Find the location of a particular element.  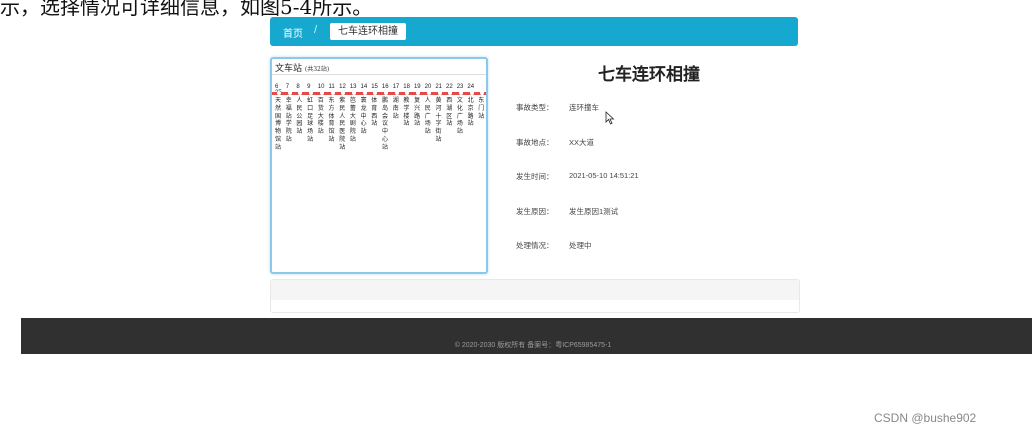

route-station-name: 体育西站 is located at coordinates (375, 113).